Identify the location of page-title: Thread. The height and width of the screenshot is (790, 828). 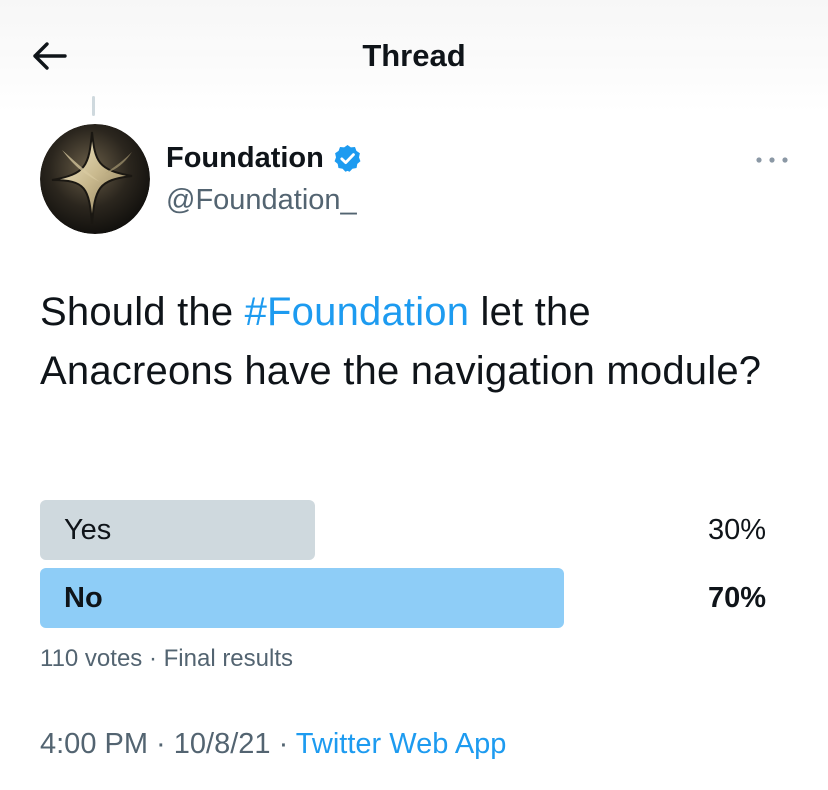
(414, 55).